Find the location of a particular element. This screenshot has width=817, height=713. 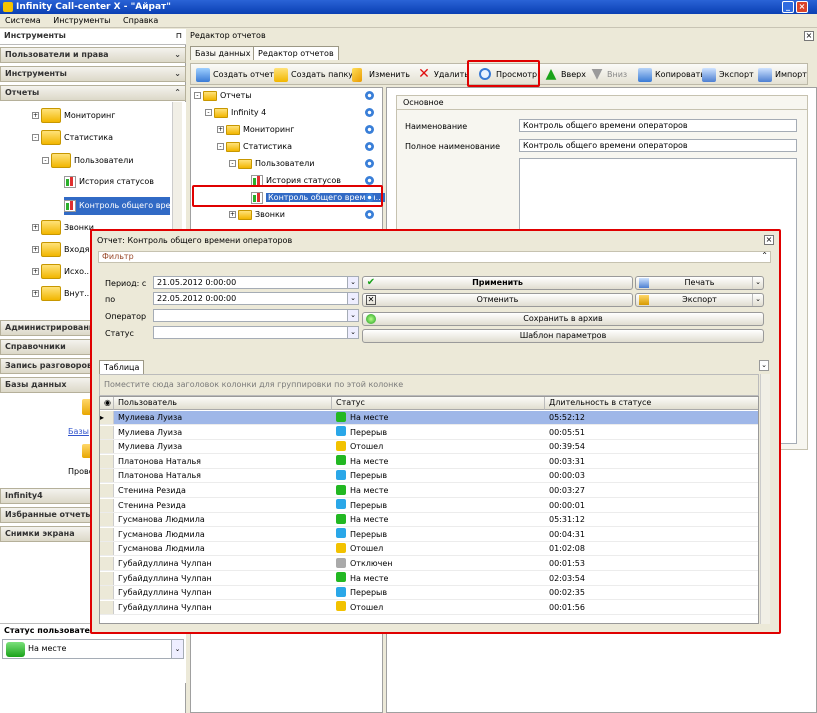

user-status-value: На месте is located at coordinates (47, 648).